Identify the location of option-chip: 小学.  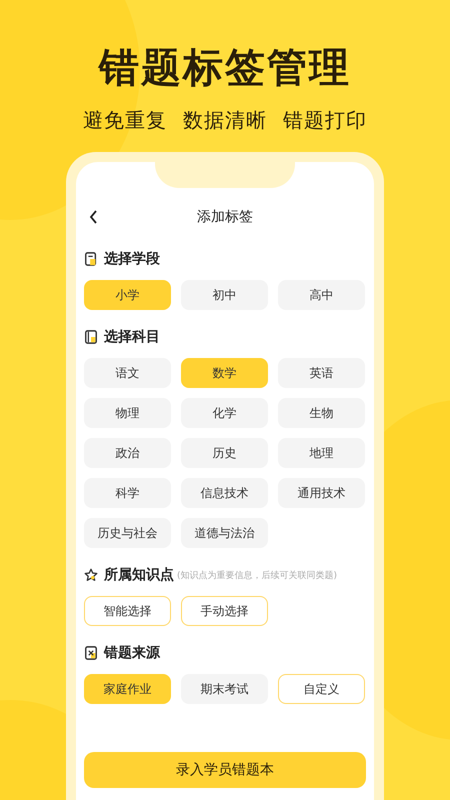
(127, 295).